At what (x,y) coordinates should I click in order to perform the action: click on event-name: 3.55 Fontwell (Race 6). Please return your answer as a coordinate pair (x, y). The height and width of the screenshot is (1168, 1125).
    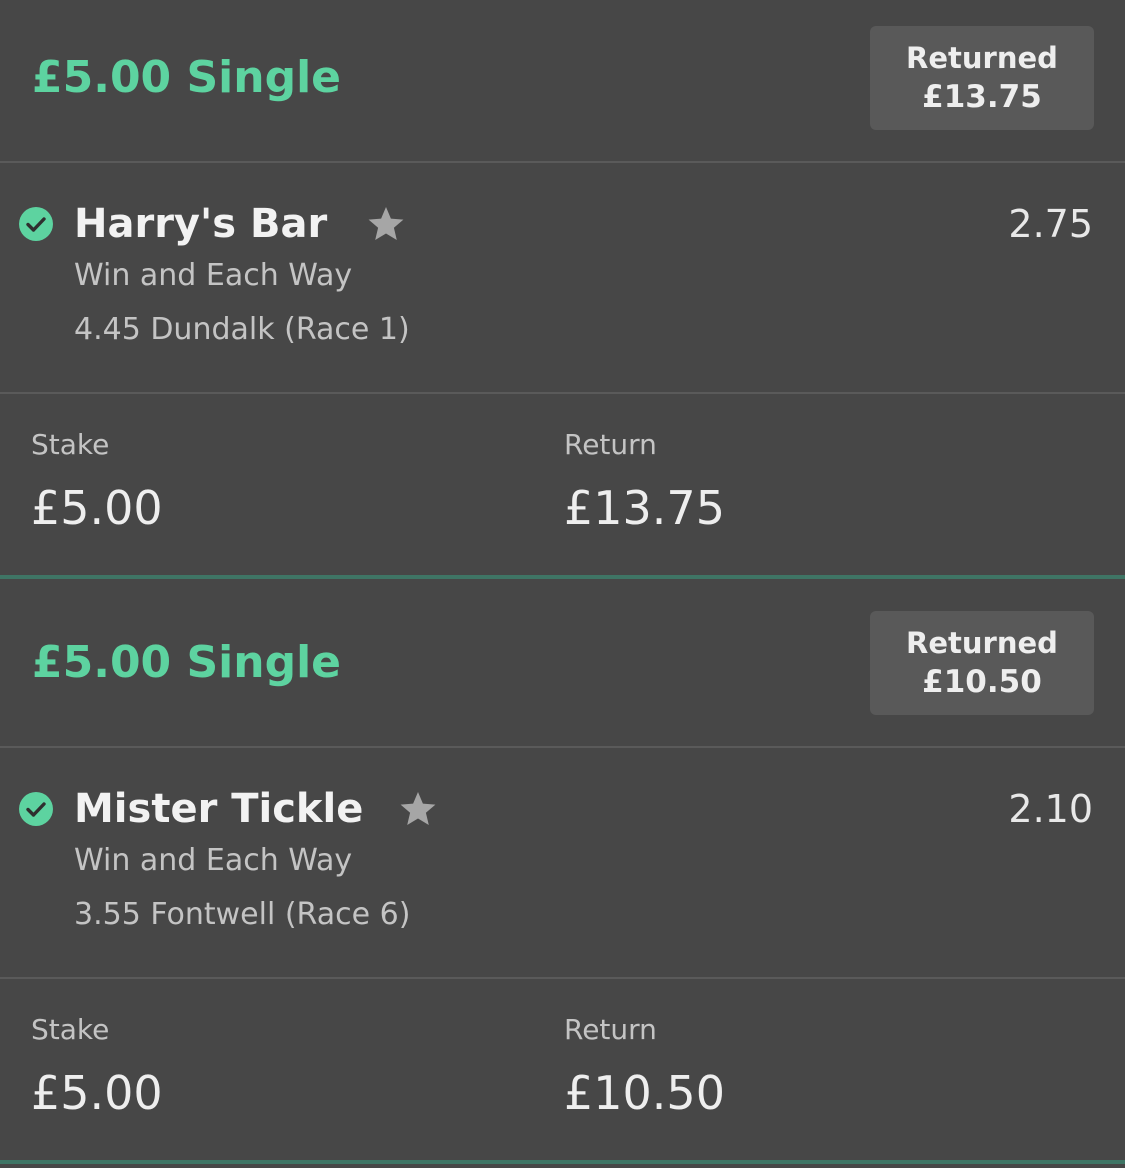
    Looking at the image, I should click on (242, 914).